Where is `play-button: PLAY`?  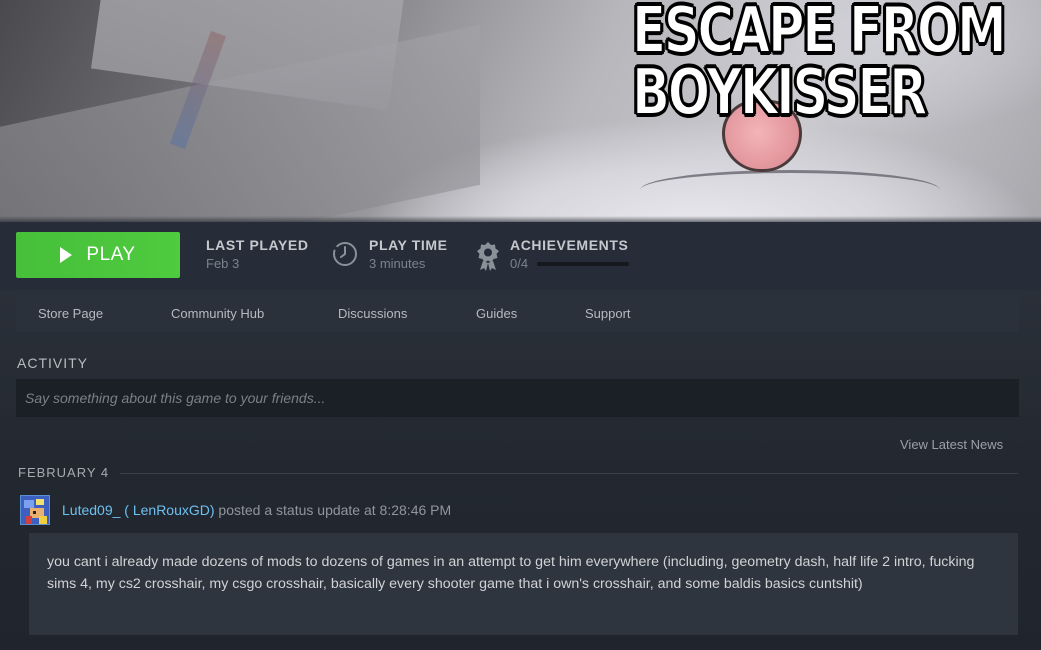 play-button: PLAY is located at coordinates (98, 255).